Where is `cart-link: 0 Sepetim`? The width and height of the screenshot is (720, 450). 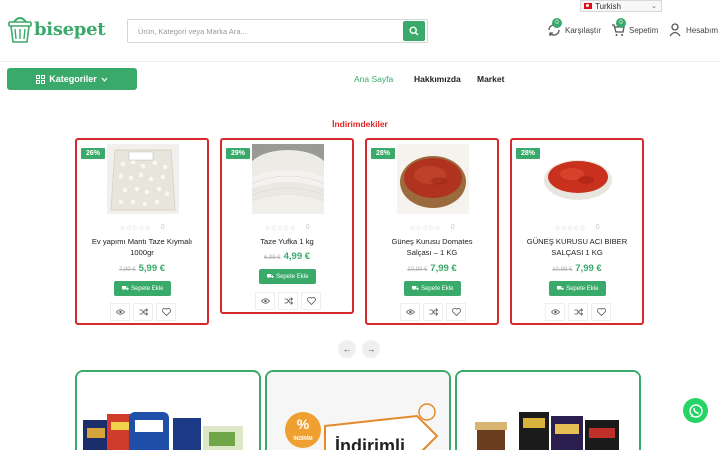 cart-link: 0 Sepetim is located at coordinates (634, 28).